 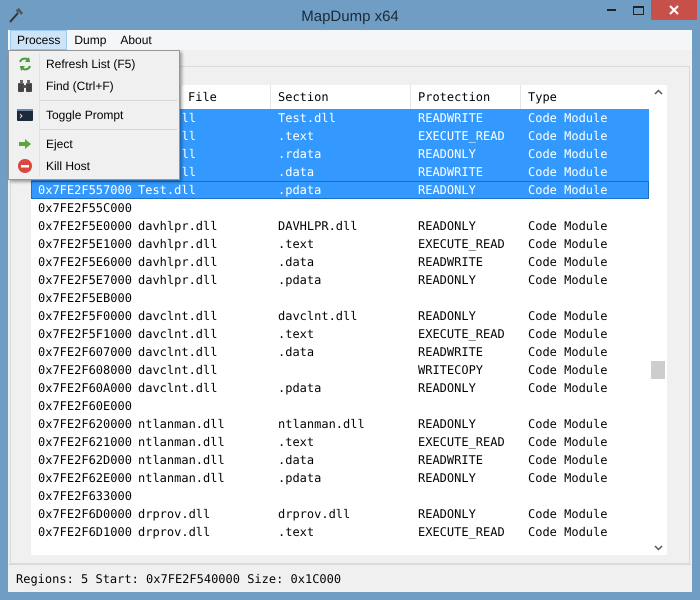 What do you see at coordinates (25, 86) in the screenshot?
I see `binoculars-icon` at bounding box center [25, 86].